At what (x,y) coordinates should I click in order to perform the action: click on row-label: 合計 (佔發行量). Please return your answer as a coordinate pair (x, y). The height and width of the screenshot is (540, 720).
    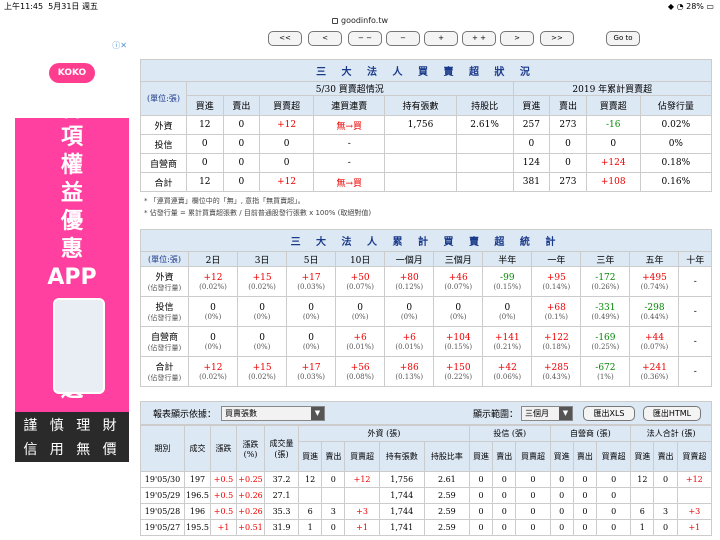
    Looking at the image, I should click on (164, 371).